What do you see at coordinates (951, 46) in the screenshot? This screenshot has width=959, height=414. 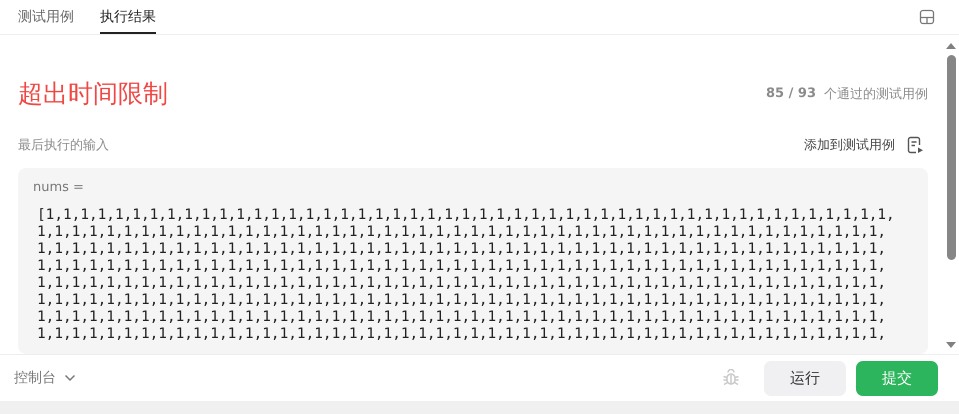 I see `scroll-up-arrow-icon` at bounding box center [951, 46].